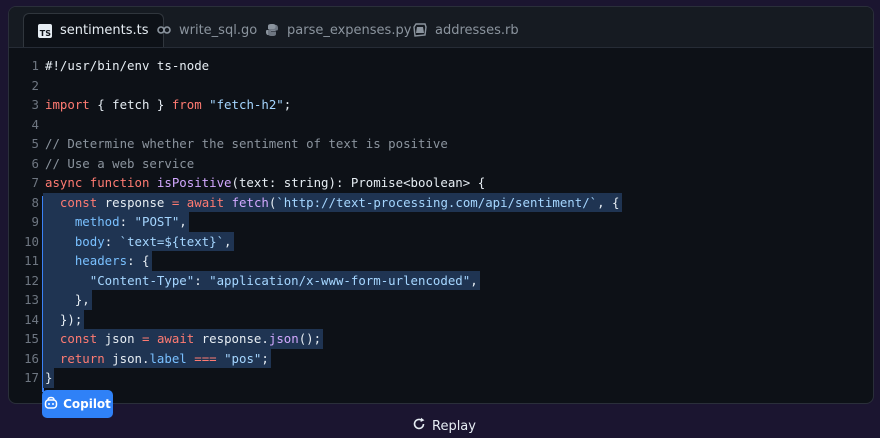  I want to click on code-token: from, so click(186, 104).